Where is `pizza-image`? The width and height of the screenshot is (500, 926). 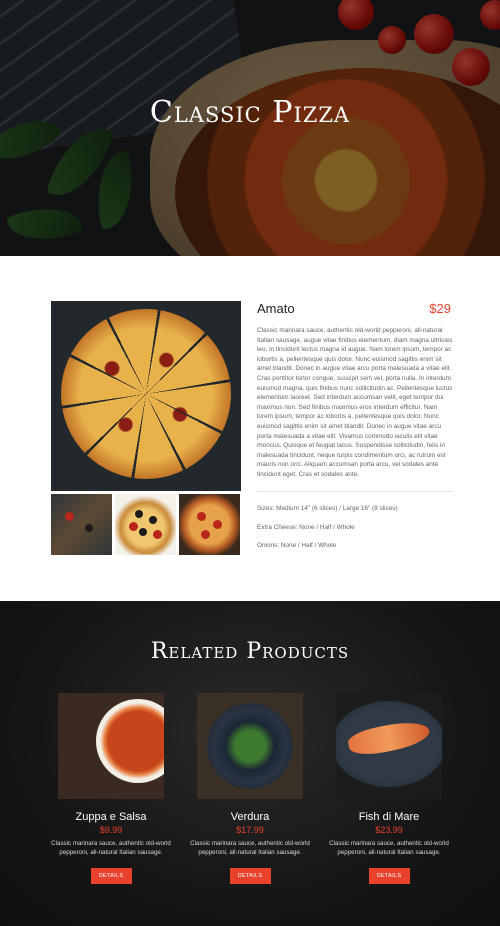 pizza-image is located at coordinates (146, 394).